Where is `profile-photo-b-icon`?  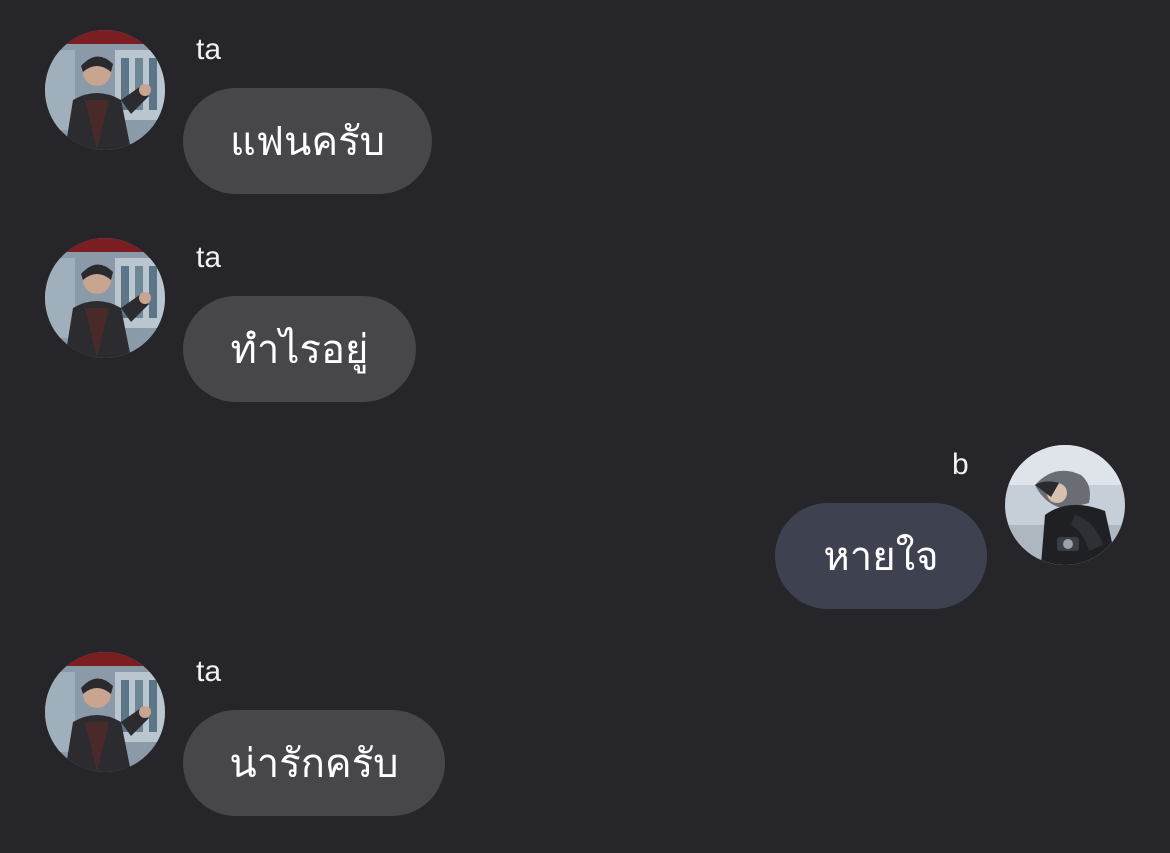 profile-photo-b-icon is located at coordinates (1065, 505).